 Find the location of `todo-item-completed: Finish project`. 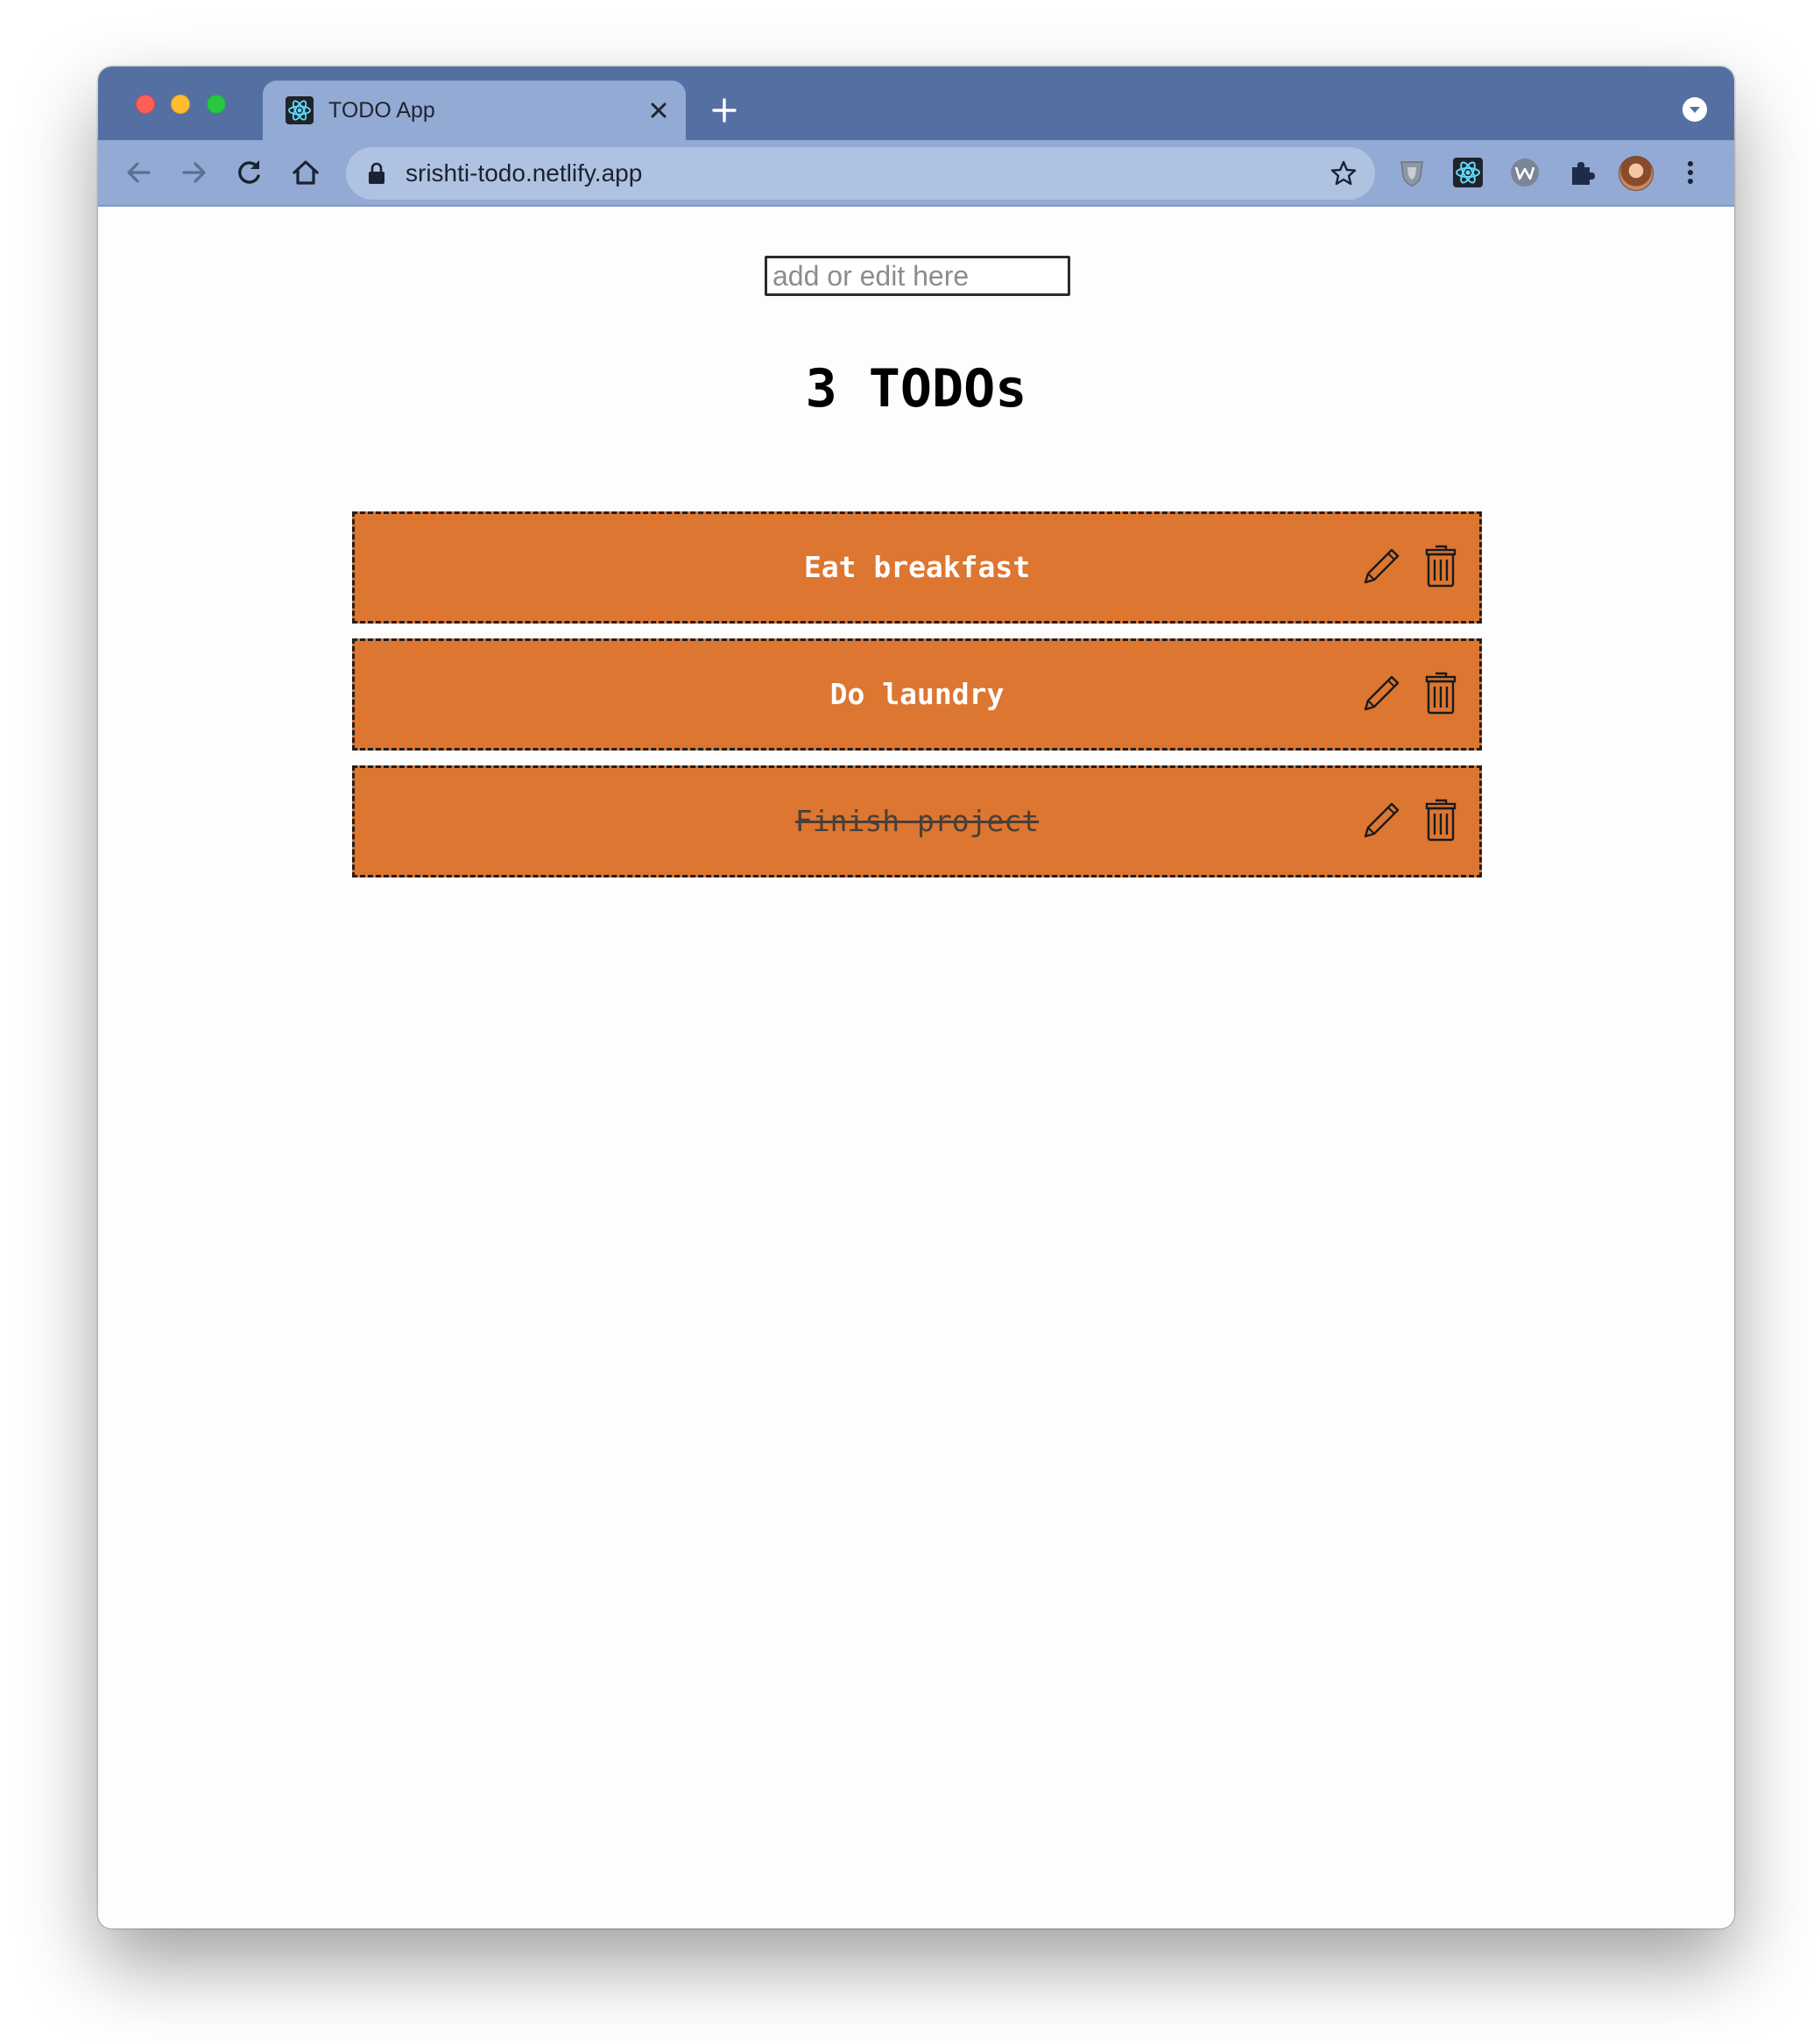

todo-item-completed: Finish project is located at coordinates (917, 821).